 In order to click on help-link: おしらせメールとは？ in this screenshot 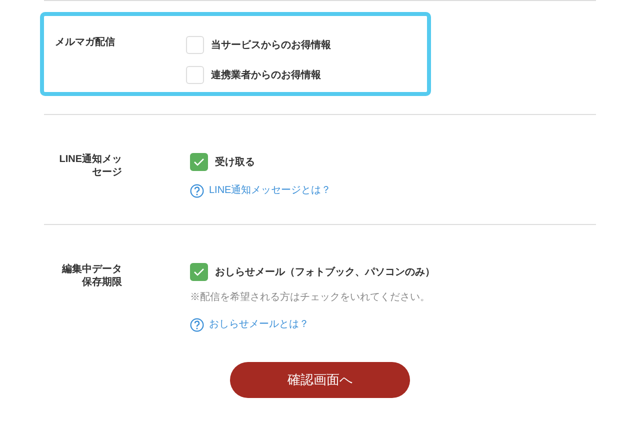, I will do `click(259, 324)`.